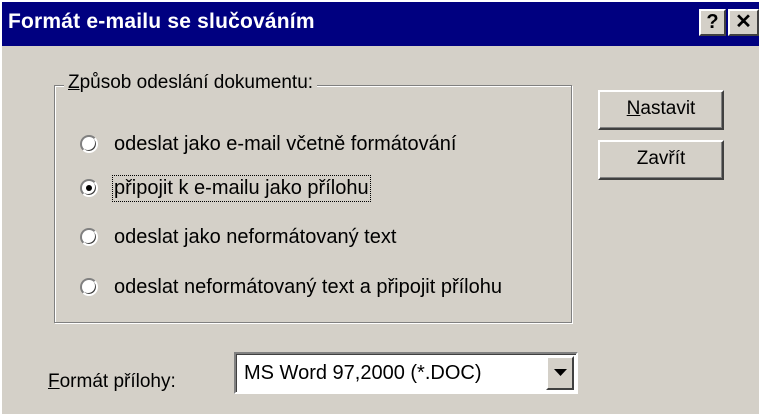 Image resolution: width=759 pixels, height=414 pixels. I want to click on dropdown-button, so click(560, 373).